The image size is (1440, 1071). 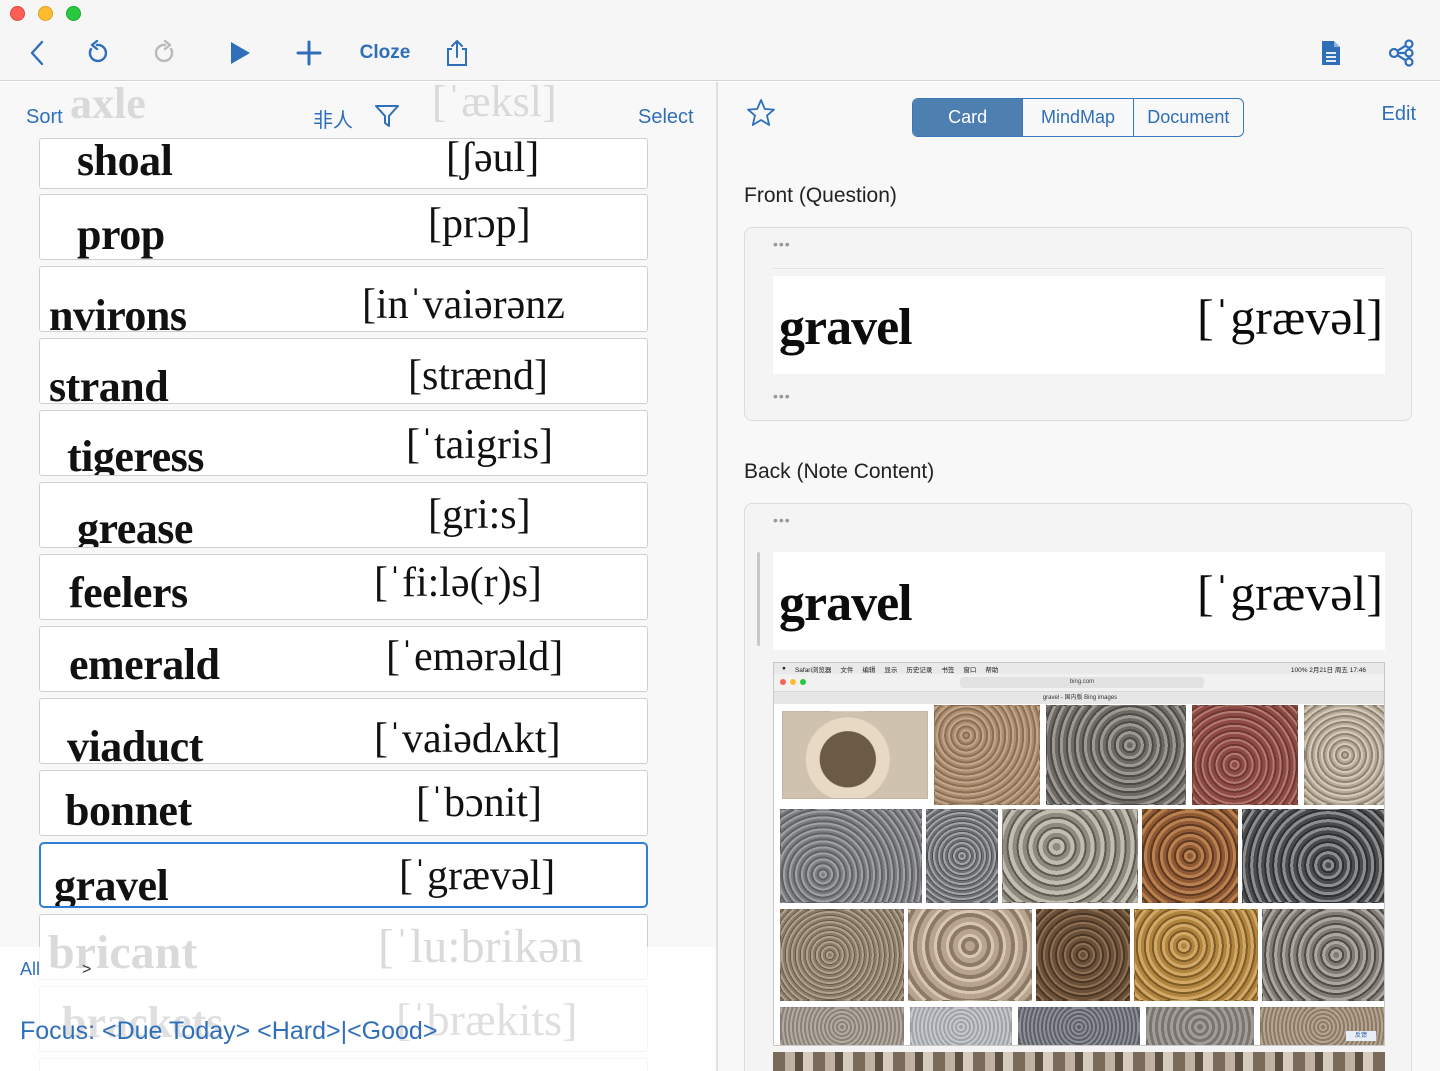 What do you see at coordinates (847, 670) in the screenshot?
I see `menu-item: 文件` at bounding box center [847, 670].